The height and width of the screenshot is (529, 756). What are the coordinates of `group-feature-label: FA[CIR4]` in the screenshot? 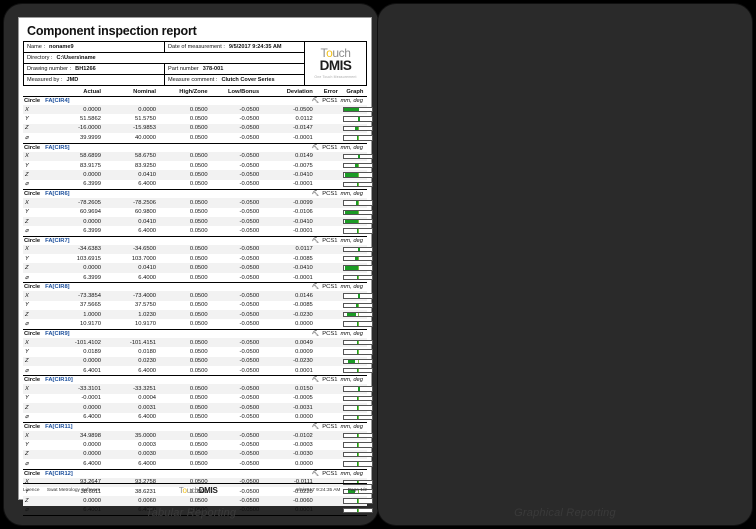 It's located at (57, 101).